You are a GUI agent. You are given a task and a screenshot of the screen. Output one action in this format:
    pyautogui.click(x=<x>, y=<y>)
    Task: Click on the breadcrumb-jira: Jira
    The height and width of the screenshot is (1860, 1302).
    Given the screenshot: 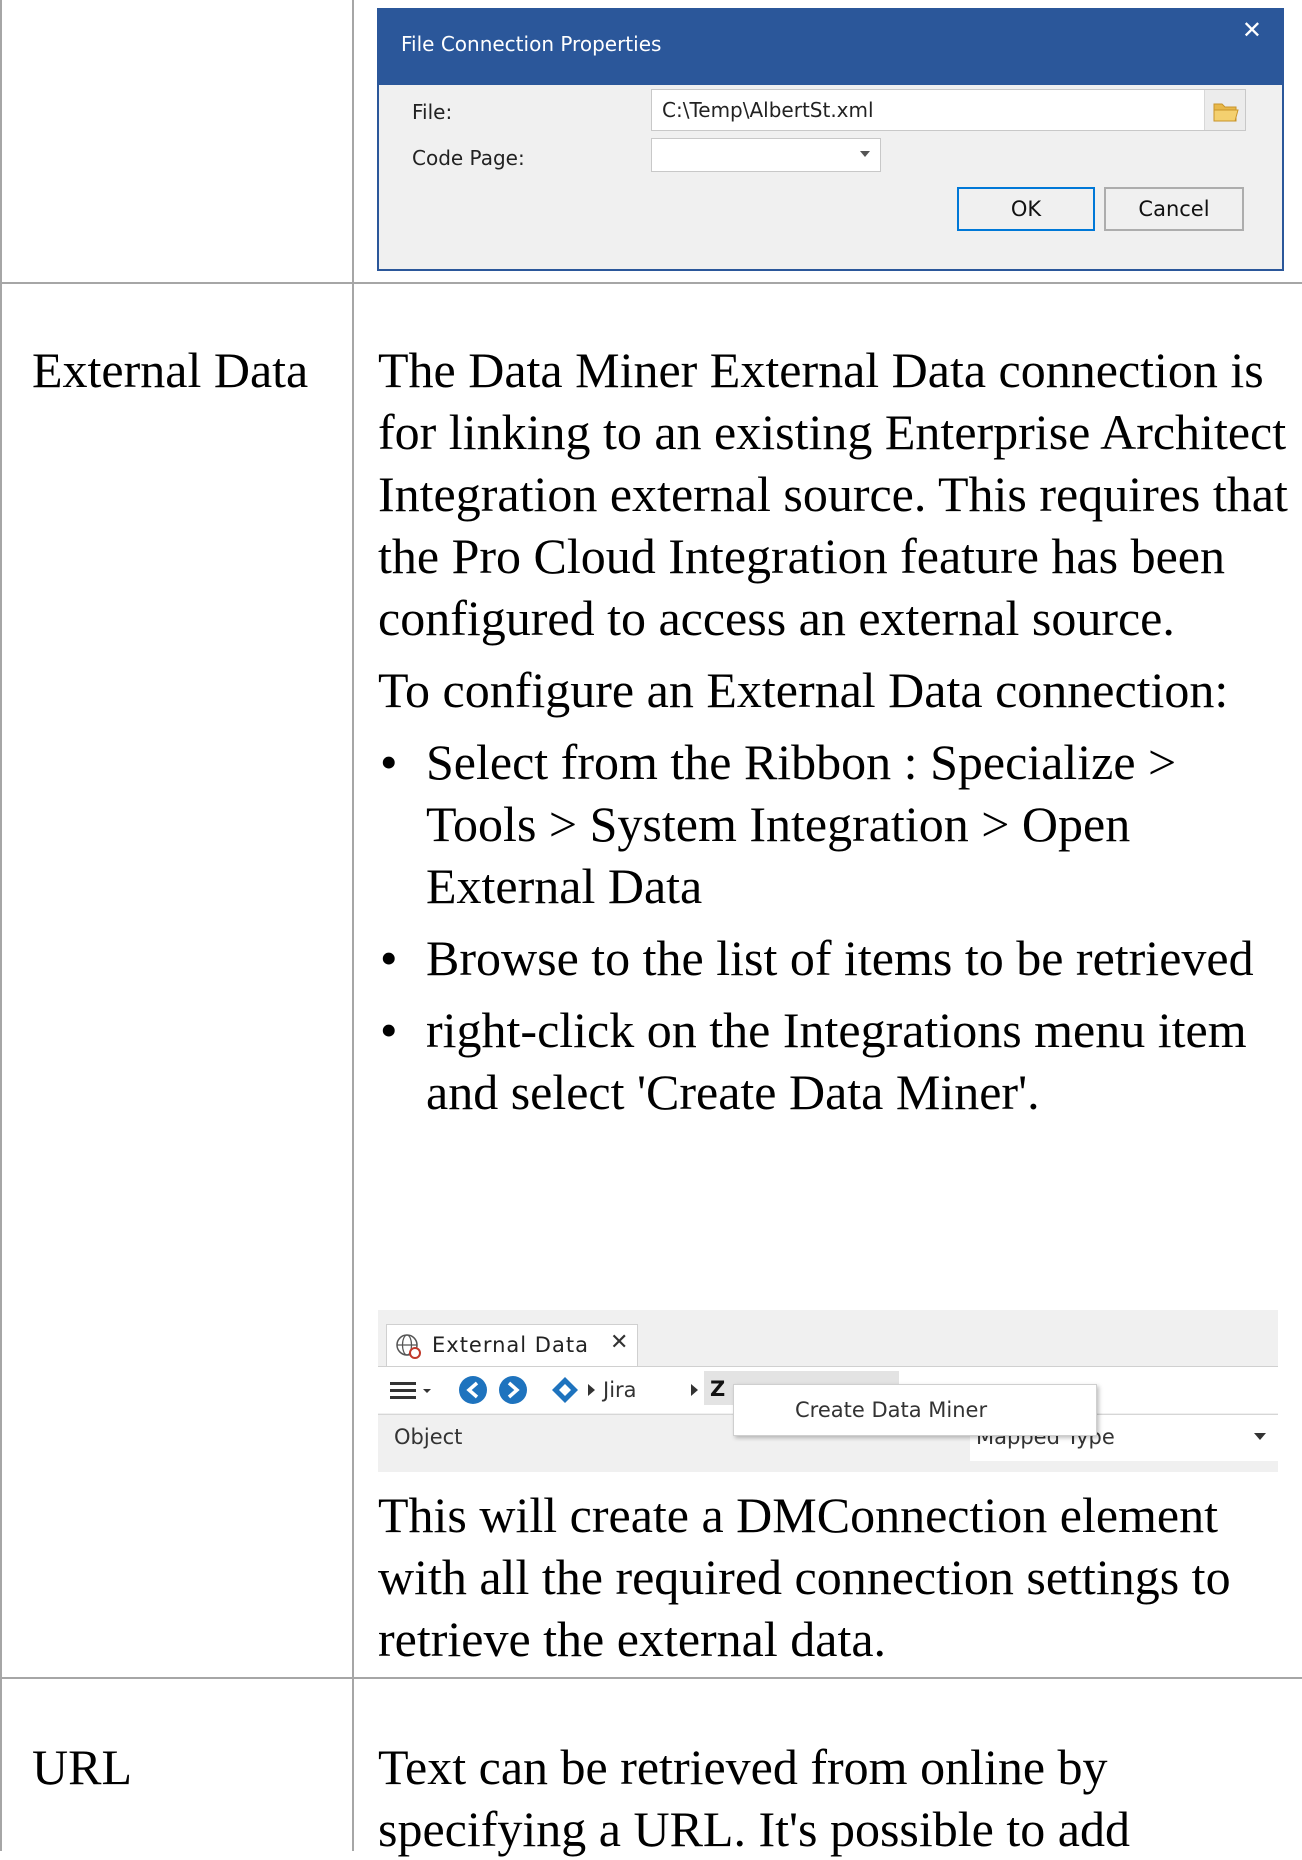 What is the action you would take?
    pyautogui.click(x=620, y=1390)
    